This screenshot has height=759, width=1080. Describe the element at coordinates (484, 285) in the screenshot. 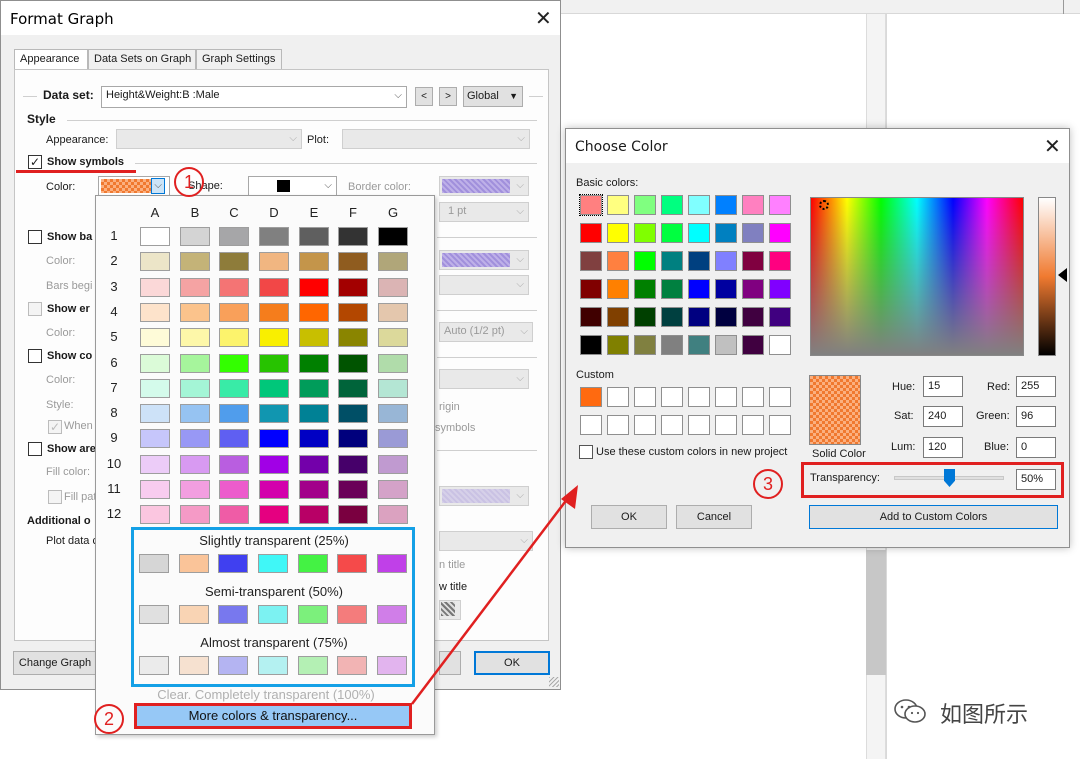

I see `bars-begin-dropdown: ⌵` at that location.